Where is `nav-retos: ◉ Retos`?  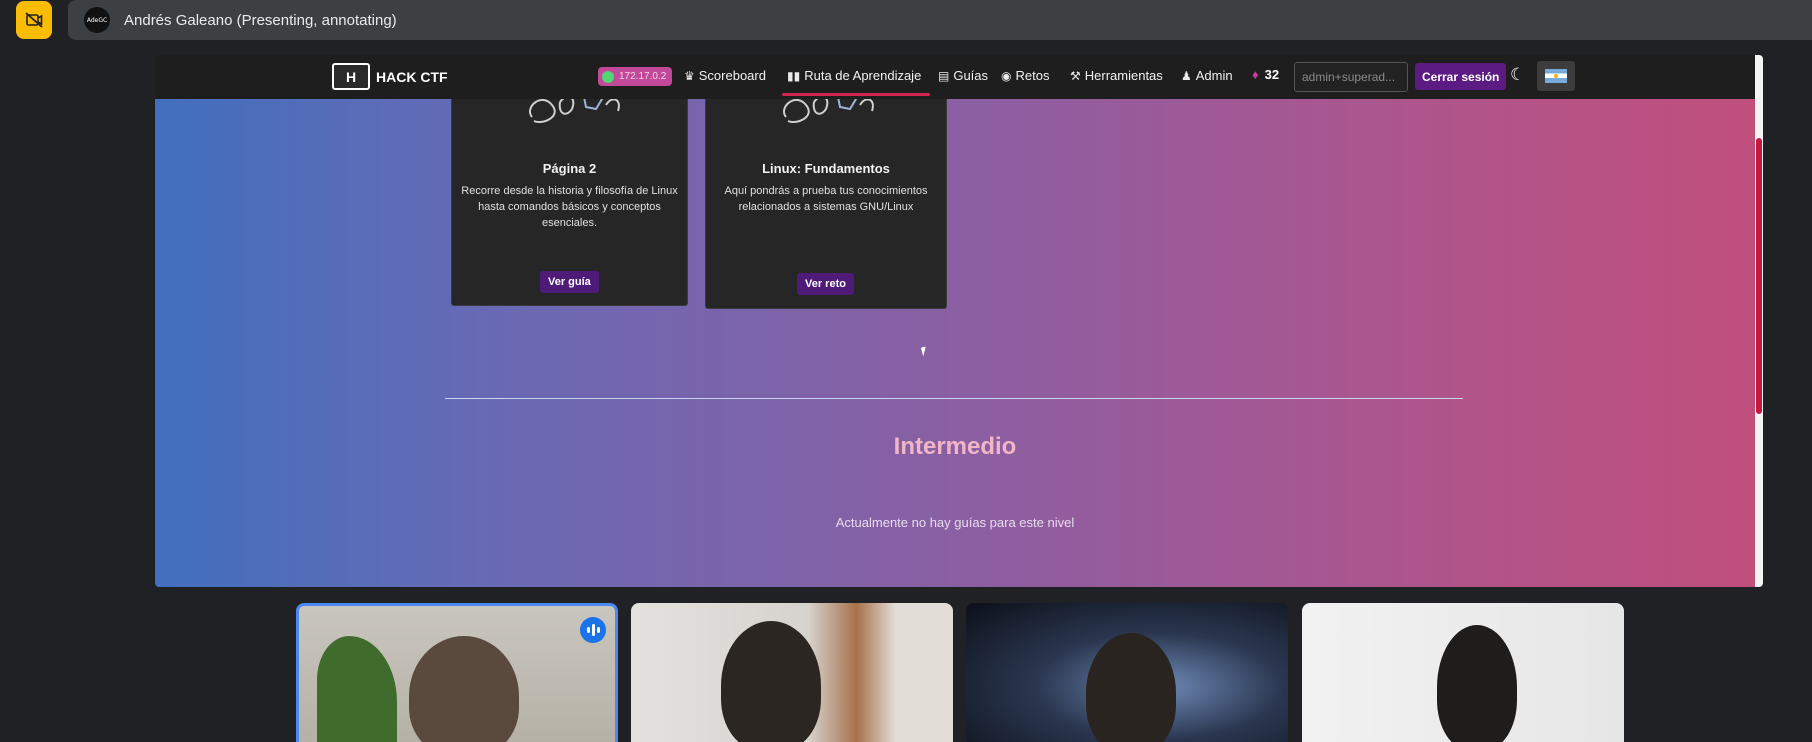
nav-retos: ◉ Retos is located at coordinates (1025, 75).